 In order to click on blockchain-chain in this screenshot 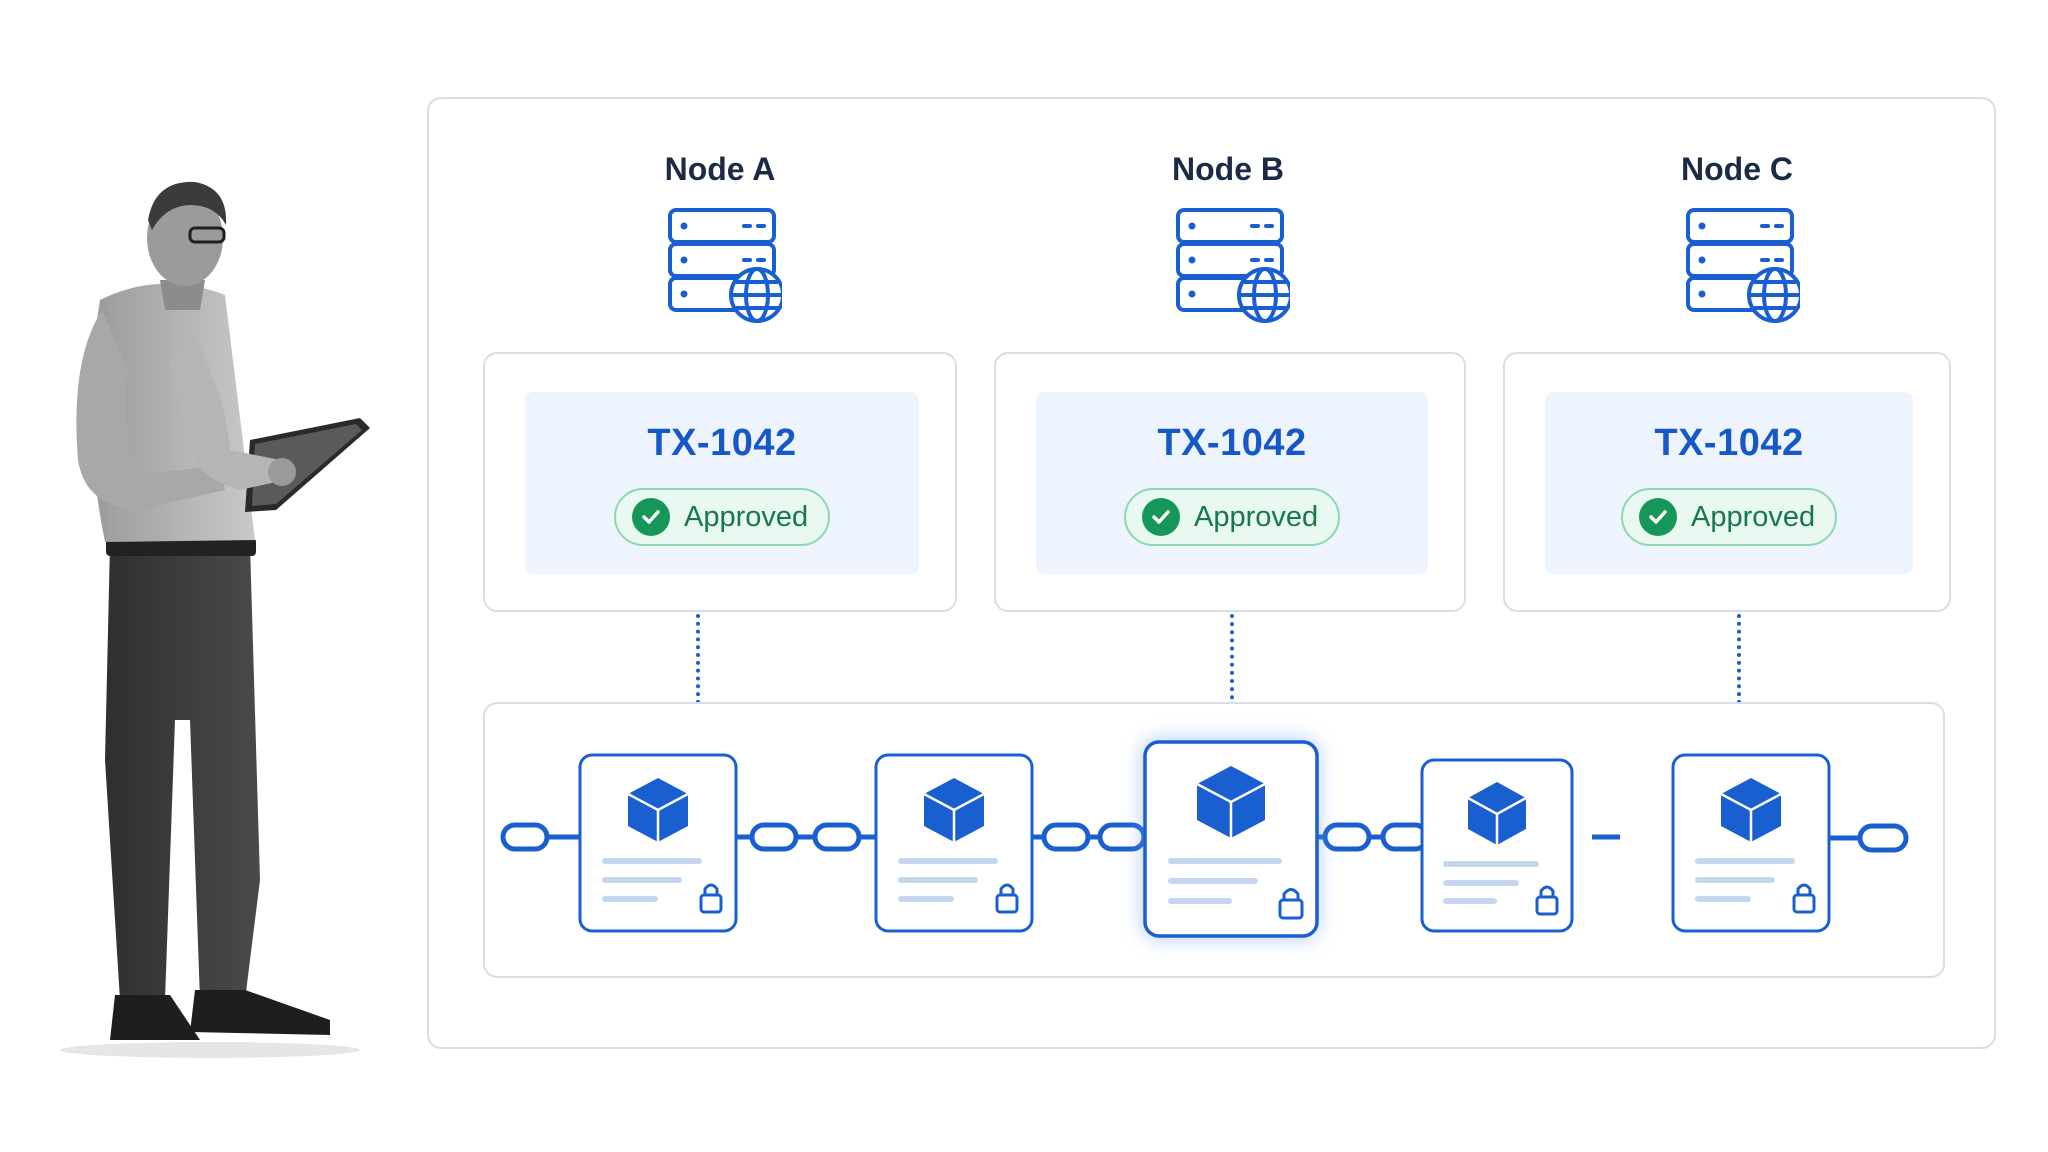, I will do `click(1204, 839)`.